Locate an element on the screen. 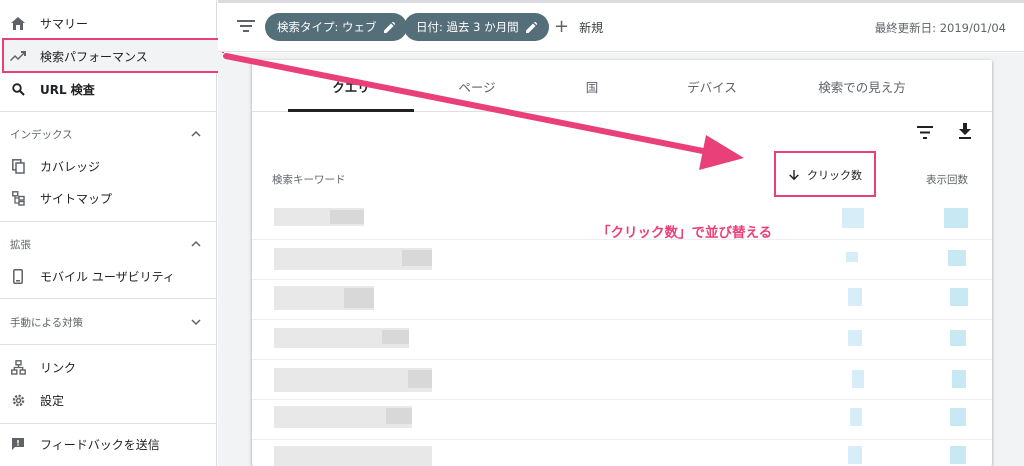 This screenshot has width=1024, height=466. home-icon is located at coordinates (18, 23).